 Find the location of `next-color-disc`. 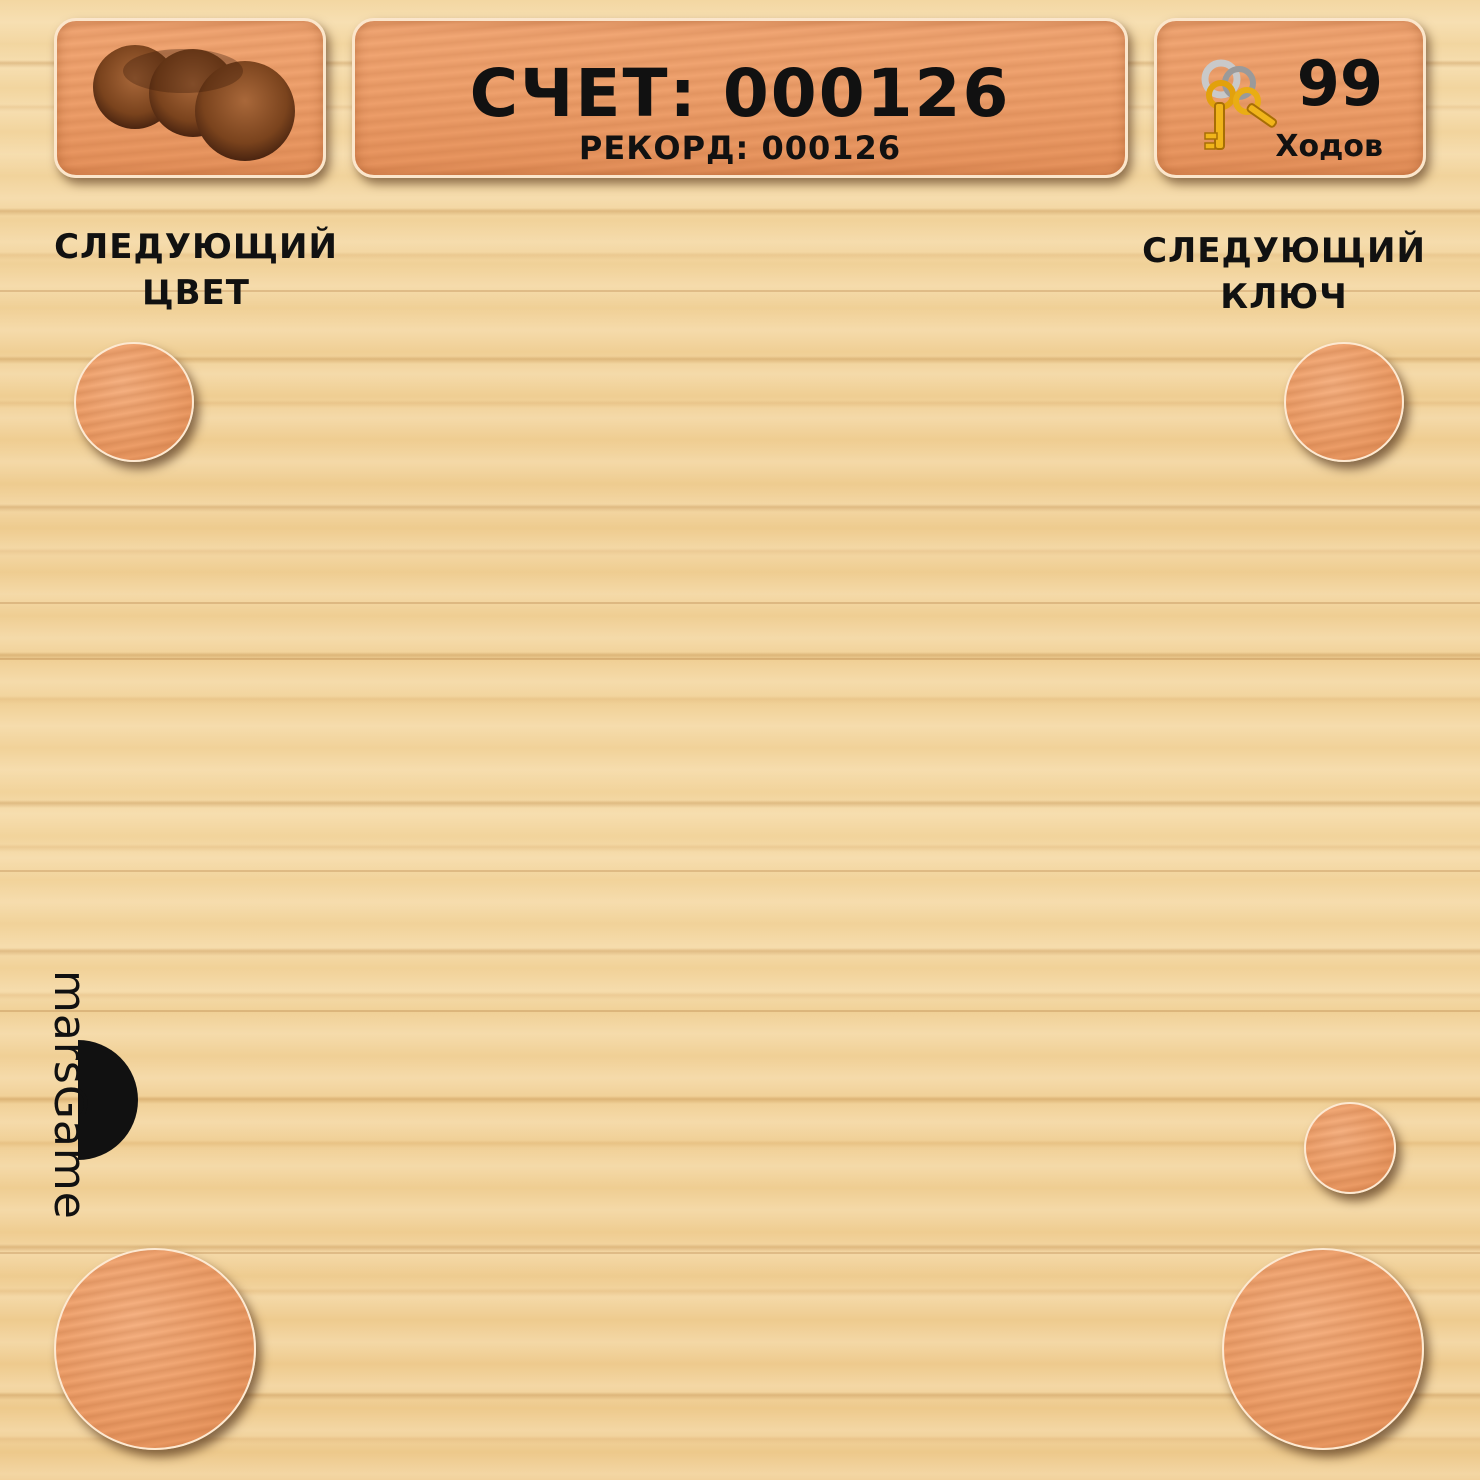

next-color-disc is located at coordinates (134, 402).